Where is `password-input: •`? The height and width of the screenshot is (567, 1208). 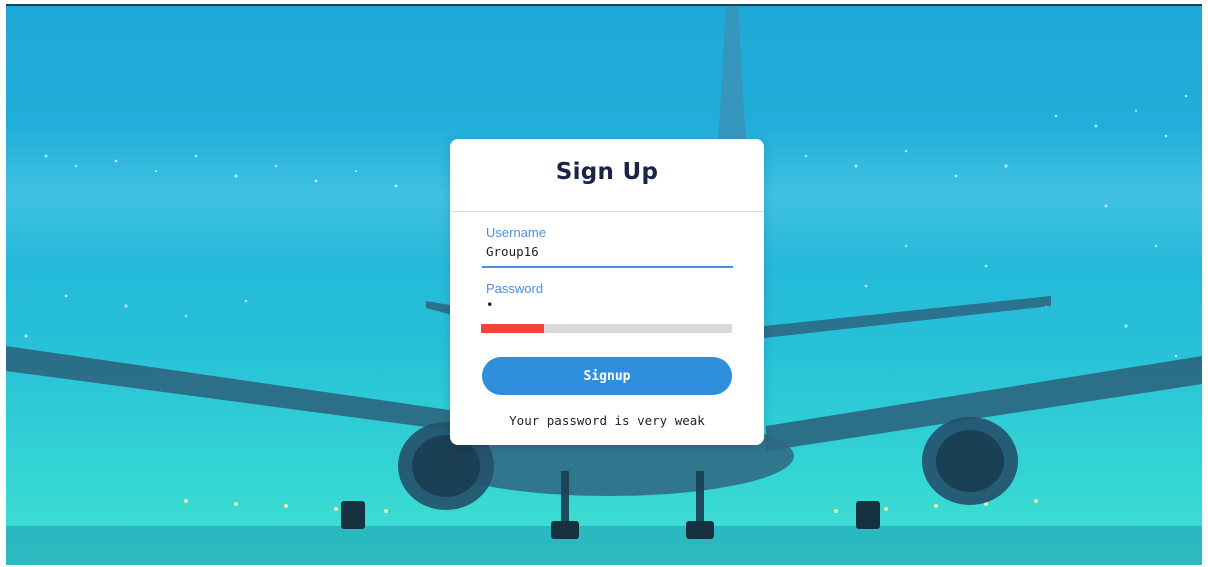
password-input: • is located at coordinates (490, 304).